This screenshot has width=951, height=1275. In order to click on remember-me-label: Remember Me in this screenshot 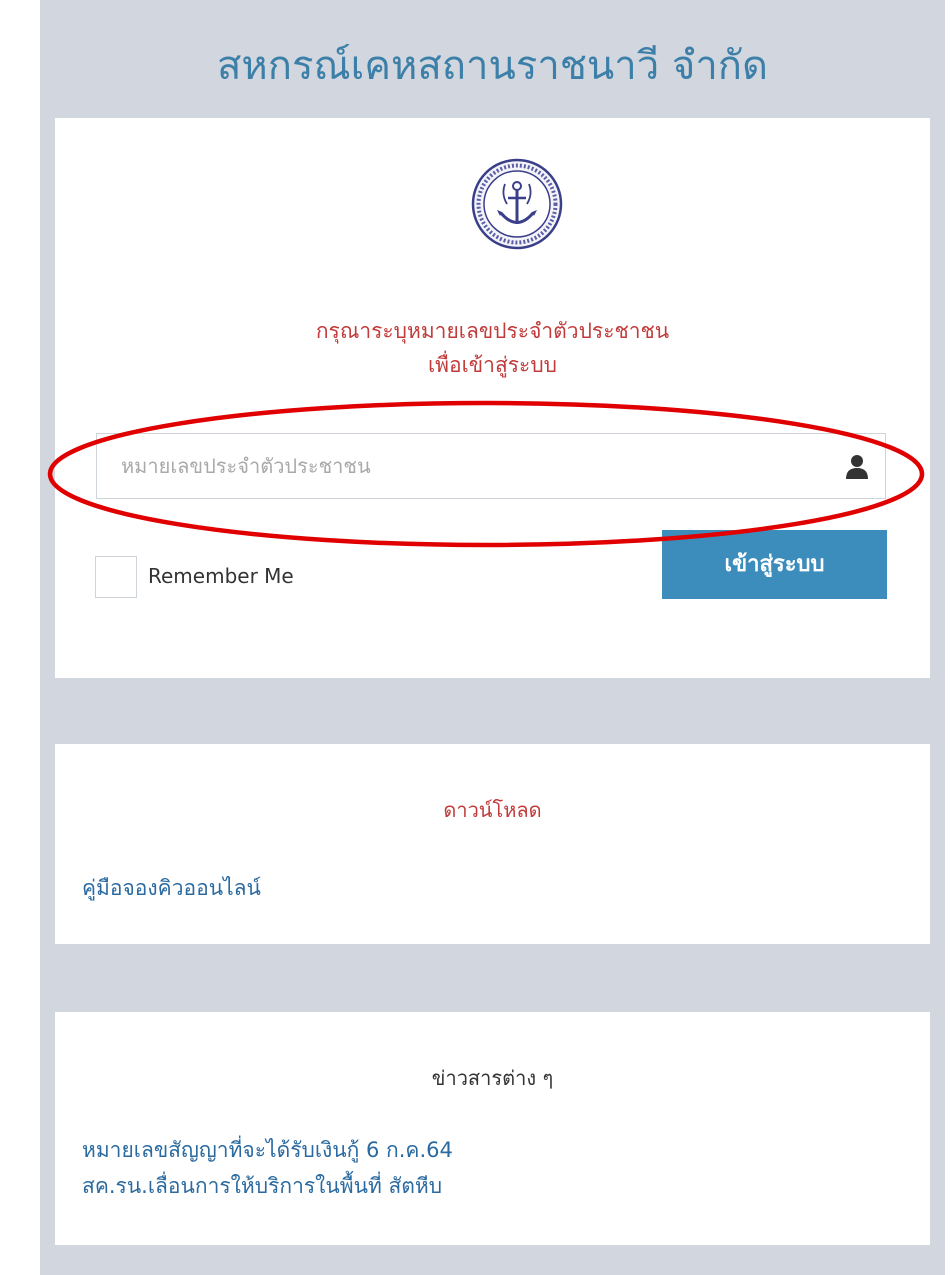, I will do `click(221, 576)`.